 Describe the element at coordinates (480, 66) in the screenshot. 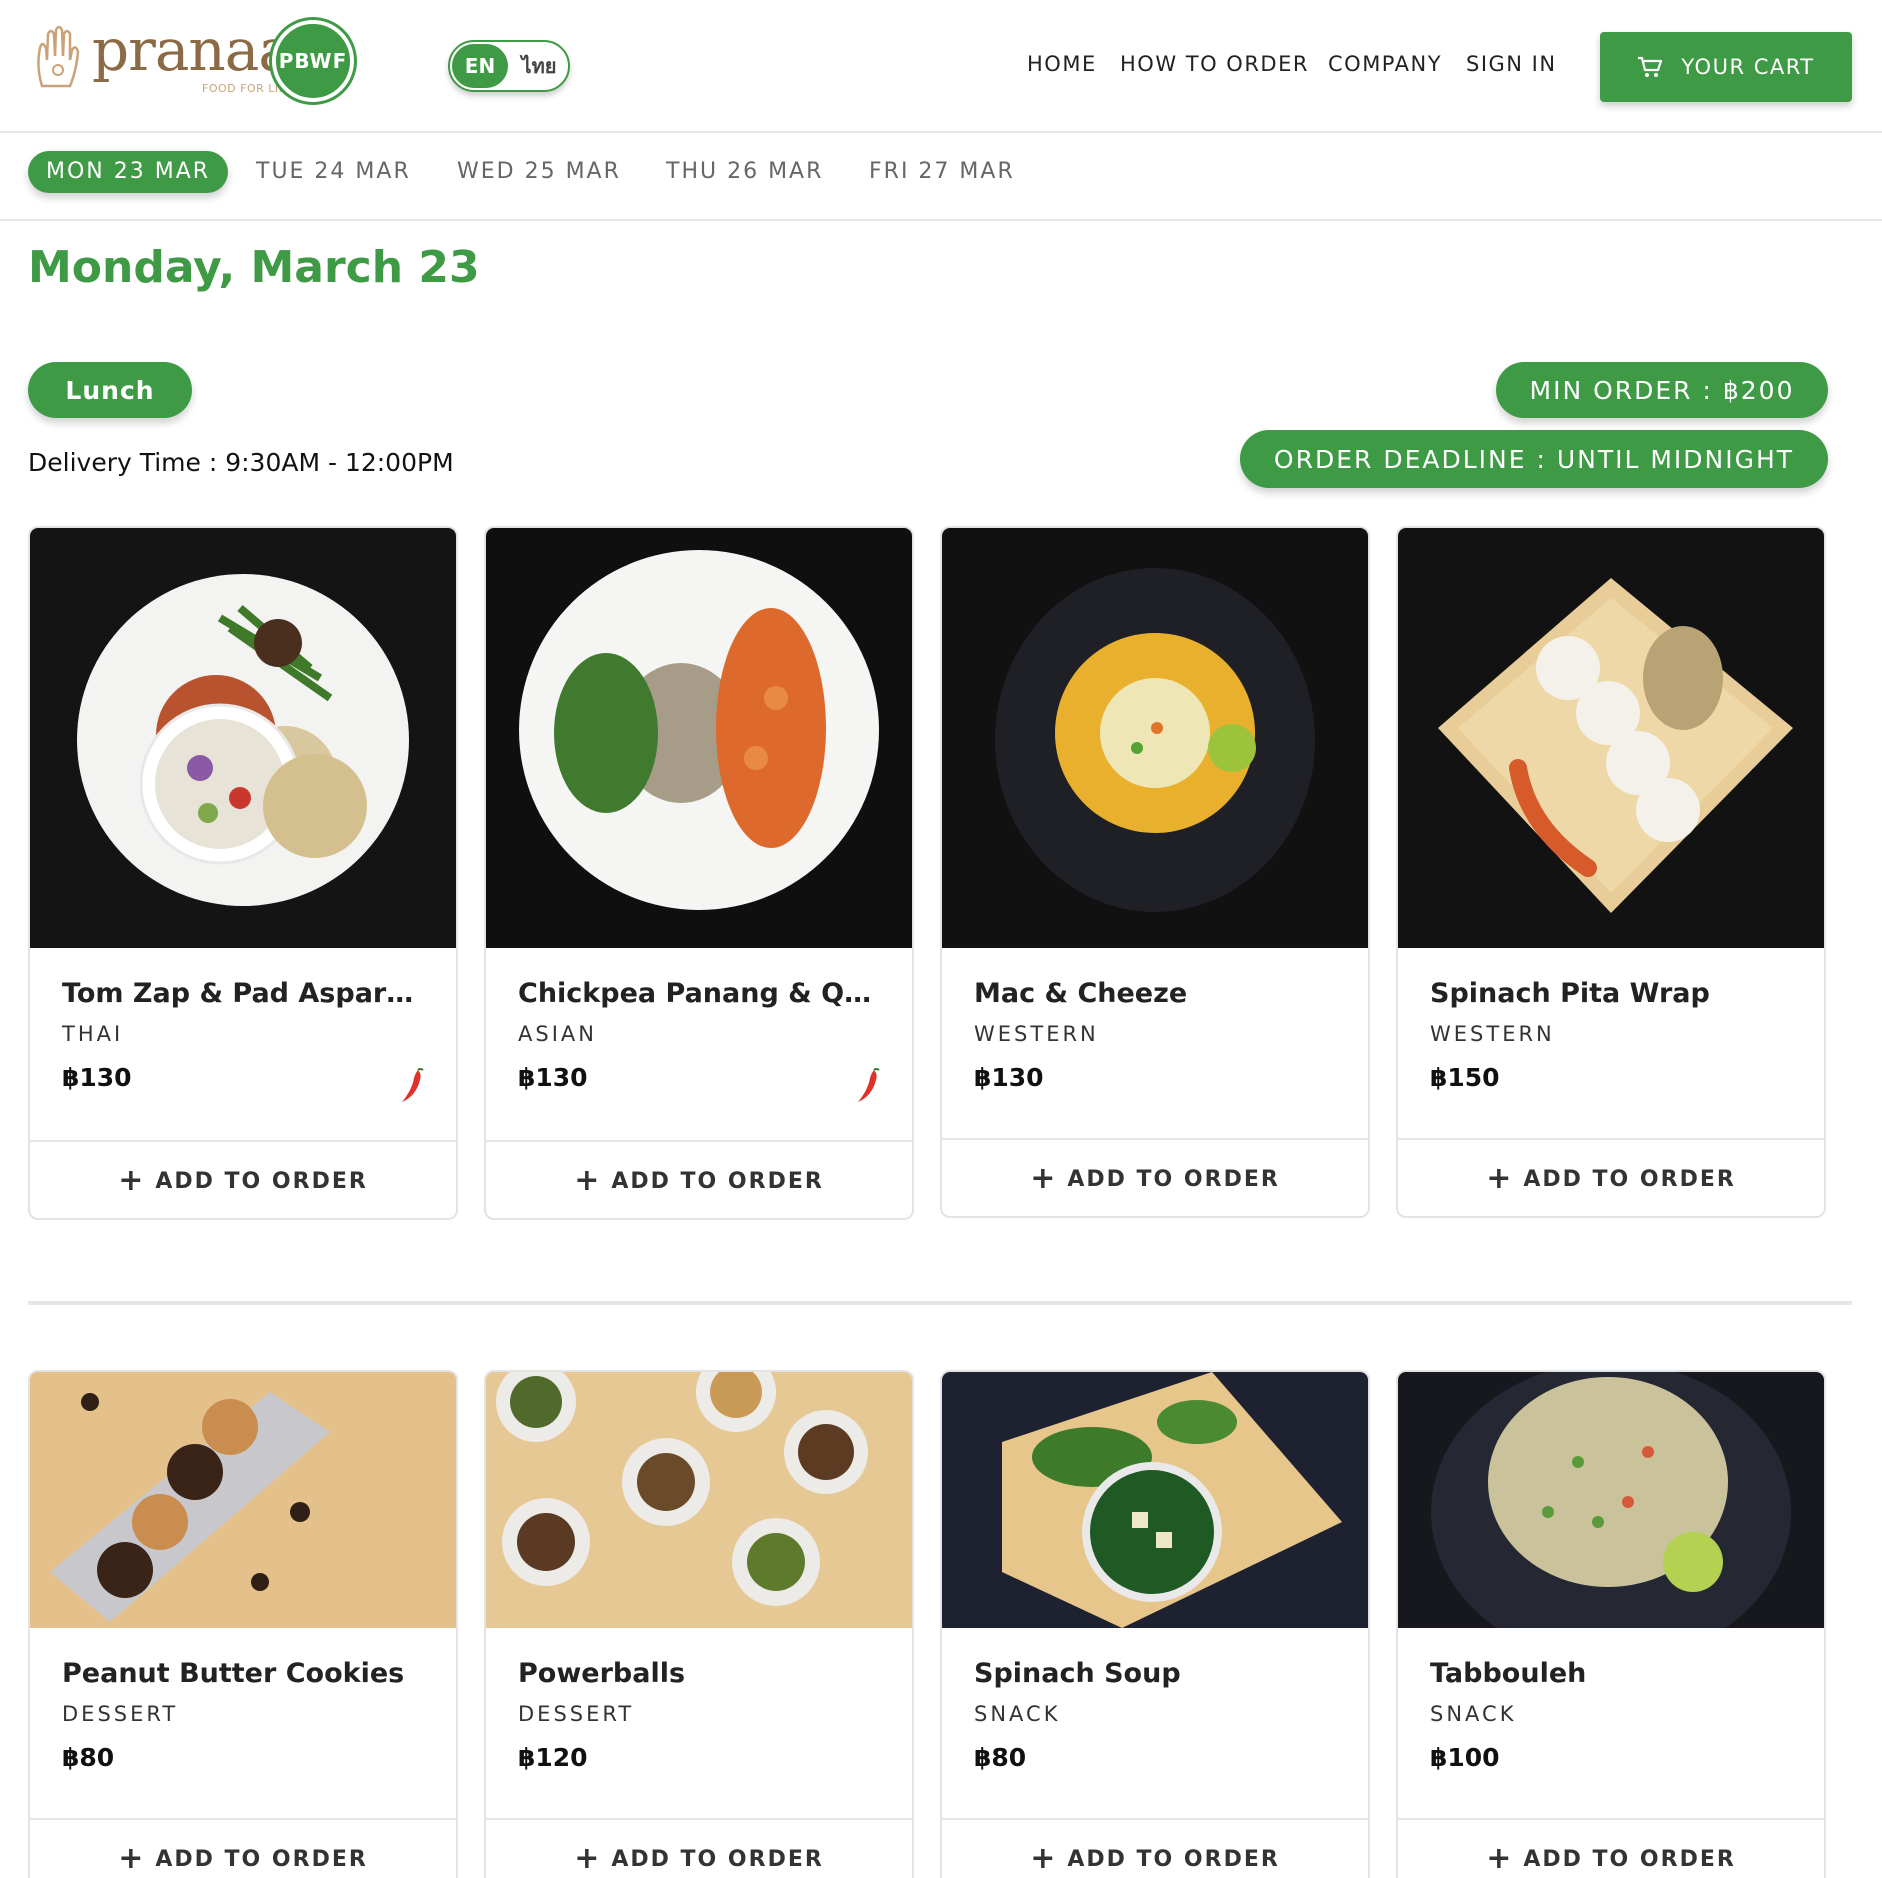

I see `lang-en-option: EN` at that location.